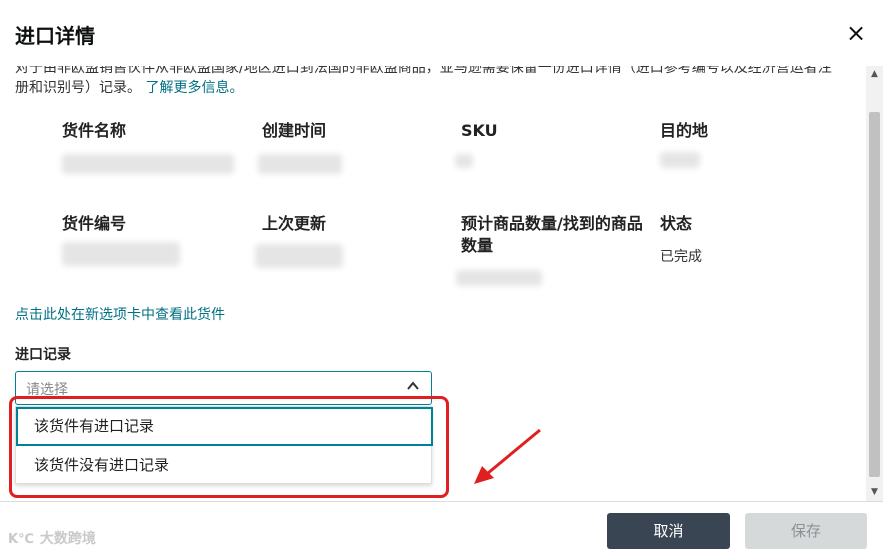 The image size is (883, 556). I want to click on label-created-time: 创建时间, so click(294, 130).